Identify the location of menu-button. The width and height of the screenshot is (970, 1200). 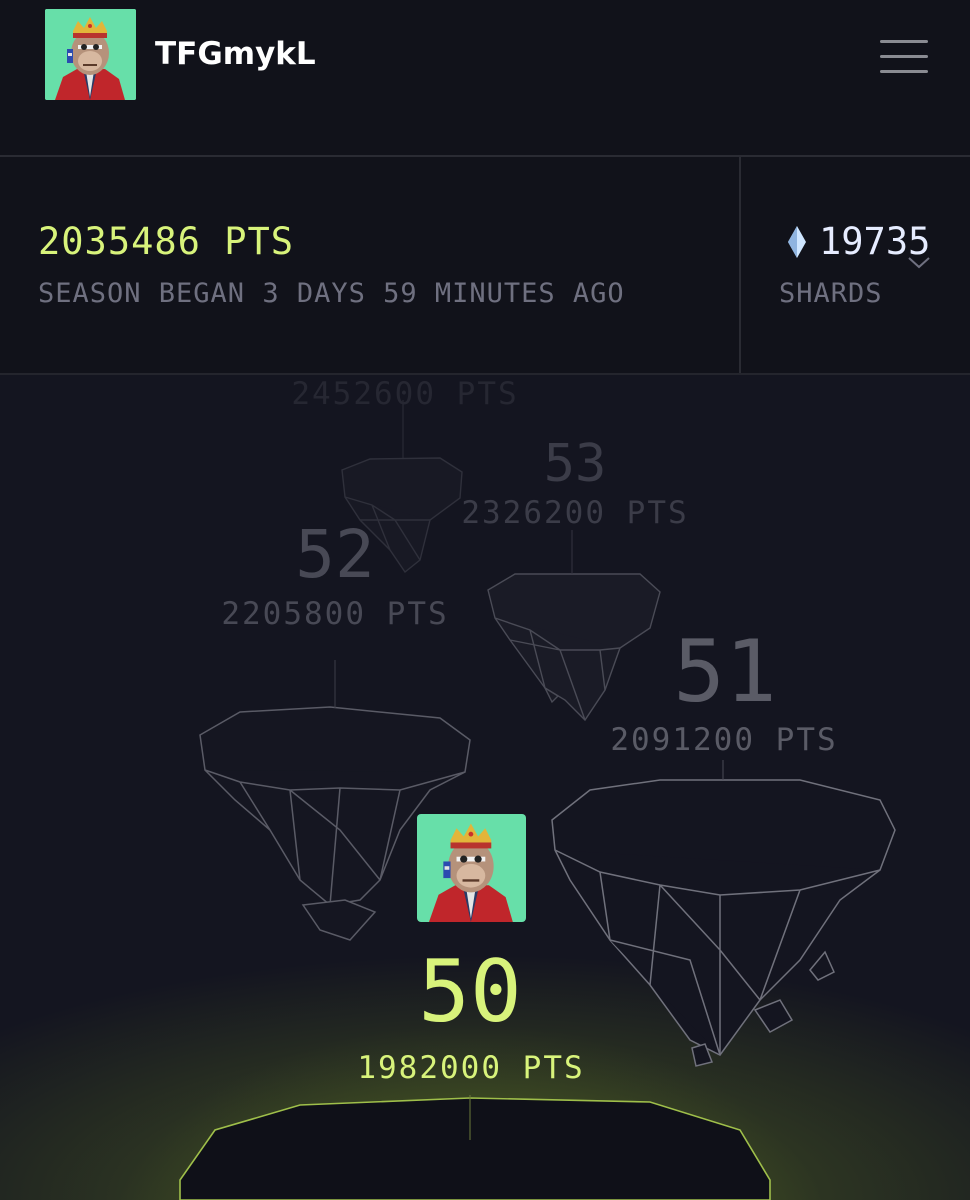
(905, 56).